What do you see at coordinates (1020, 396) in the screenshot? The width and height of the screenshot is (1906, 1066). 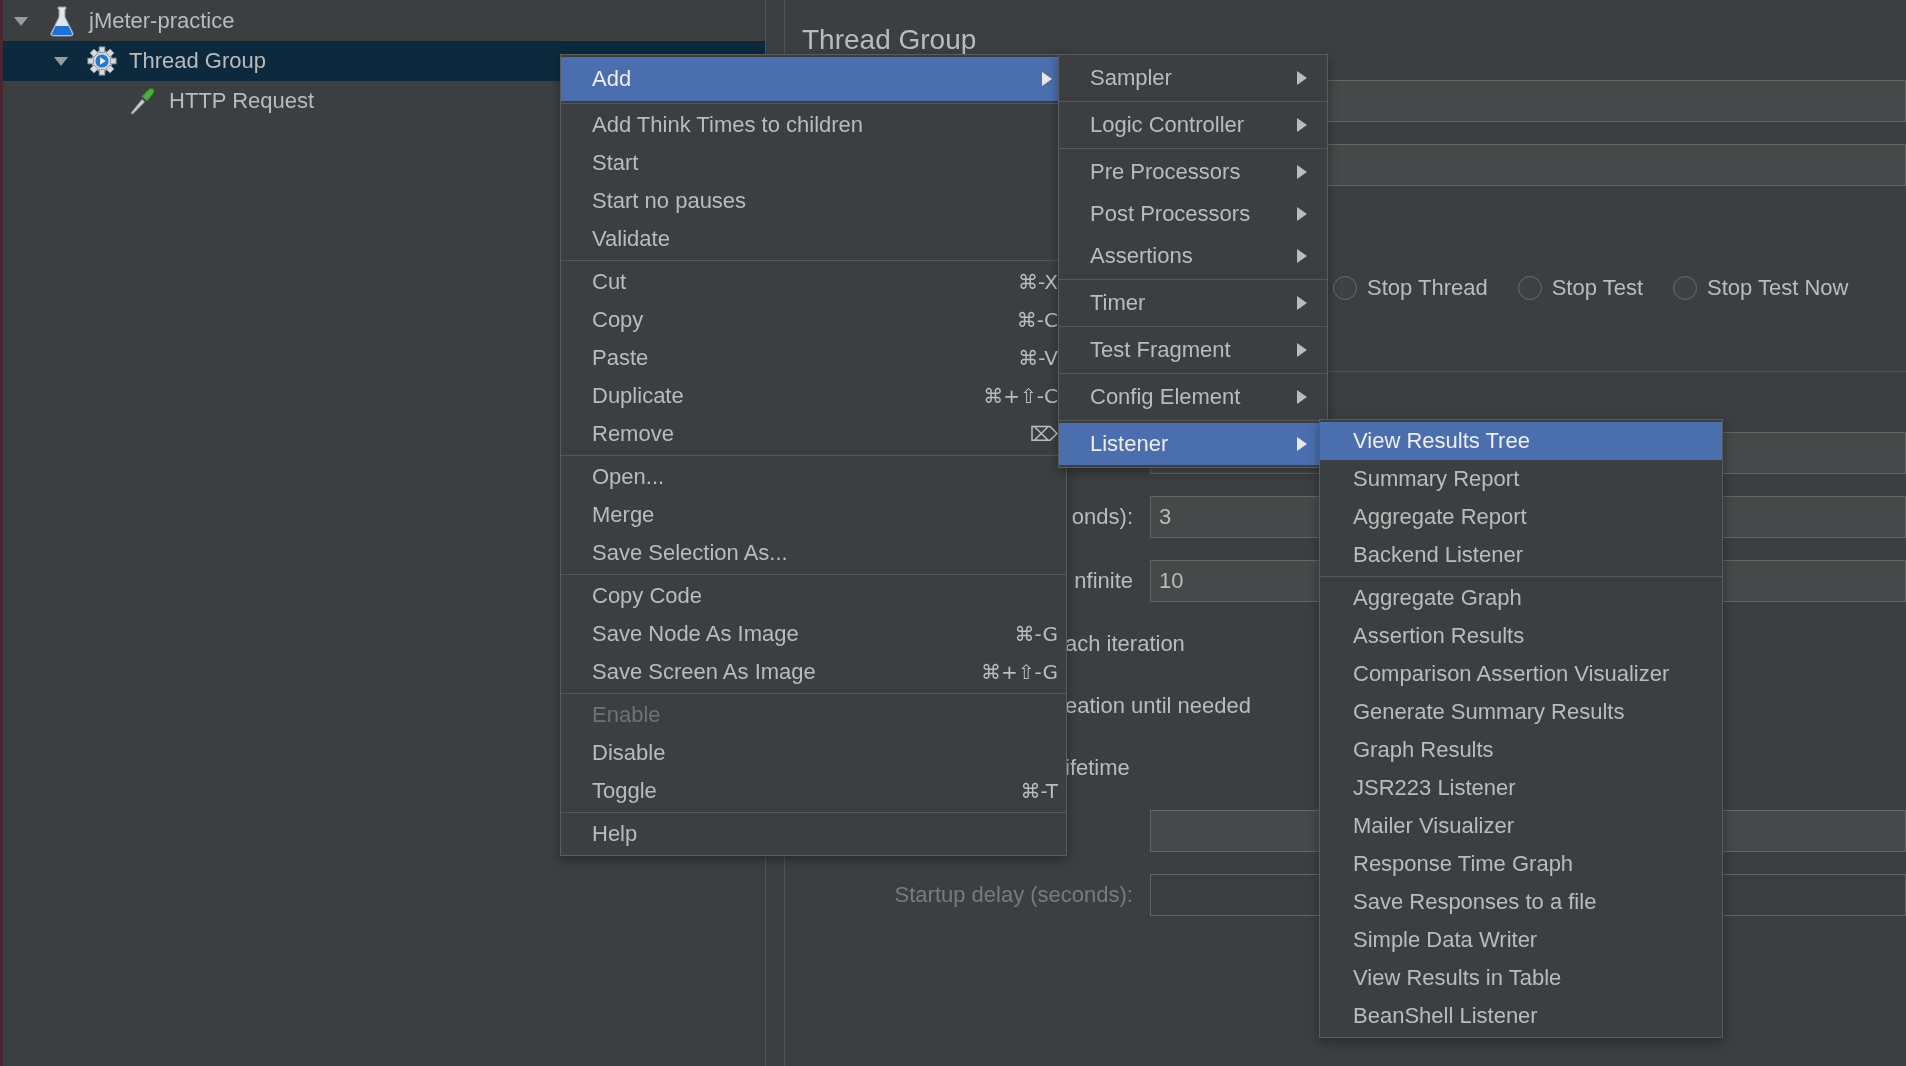 I see `shortcut-label: ⌘+⇧-C` at bounding box center [1020, 396].